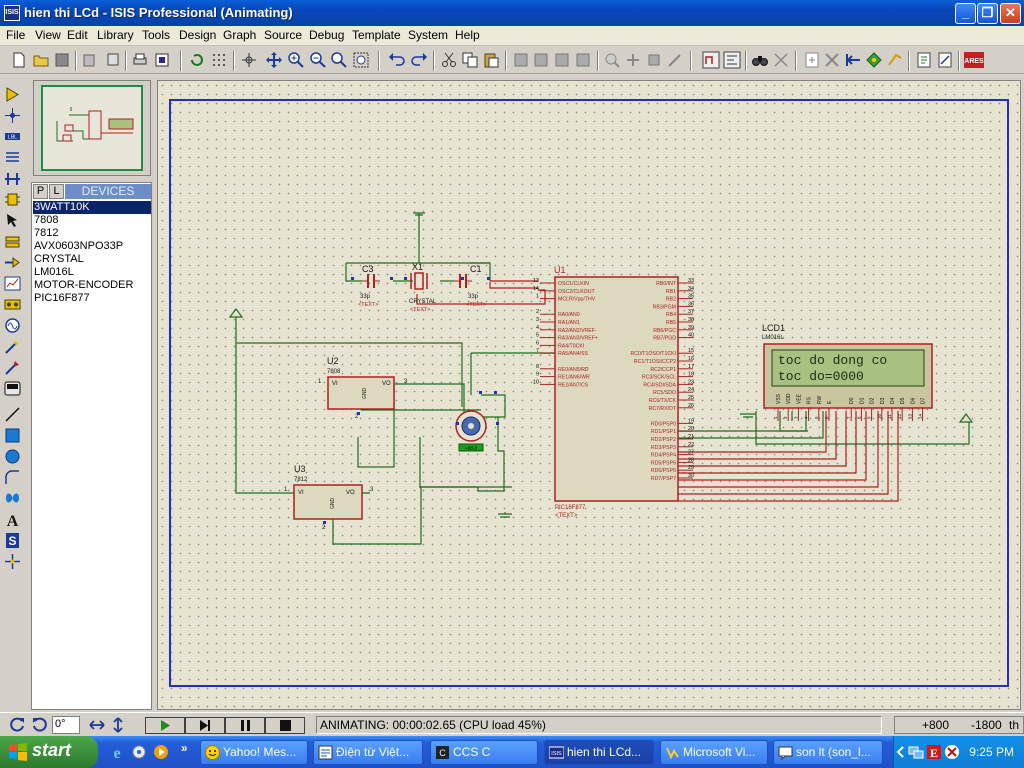 Image resolution: width=1024 pixels, height=768 pixels. What do you see at coordinates (12, 283) in the screenshot?
I see `graph-mode-icon` at bounding box center [12, 283].